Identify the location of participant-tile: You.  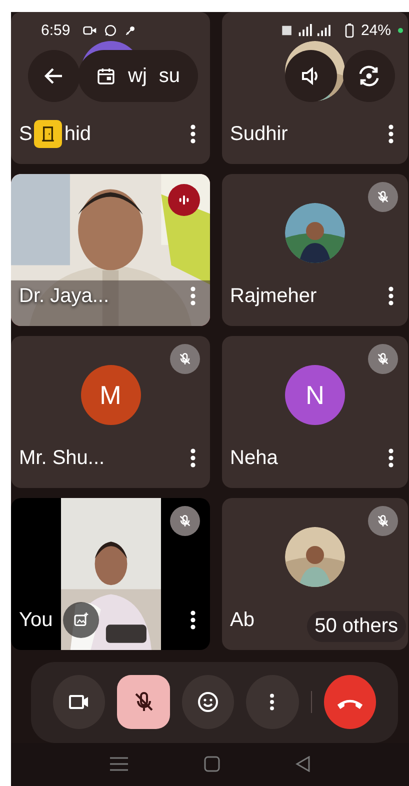
(110, 574).